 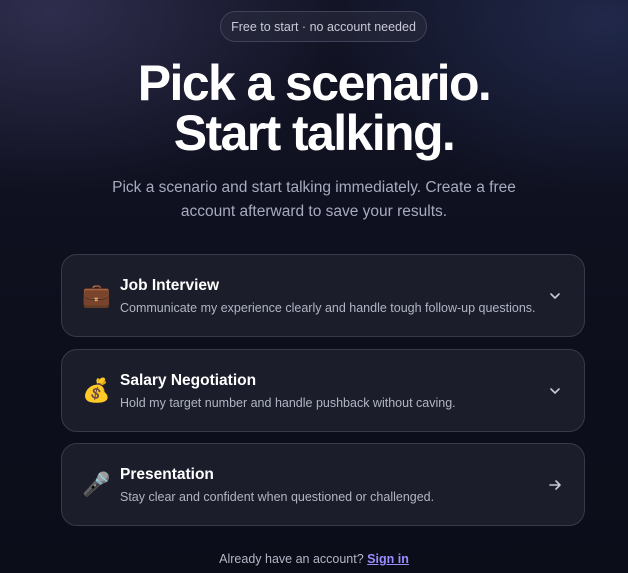 What do you see at coordinates (170, 285) in the screenshot?
I see `scenario-title: Job Interview` at bounding box center [170, 285].